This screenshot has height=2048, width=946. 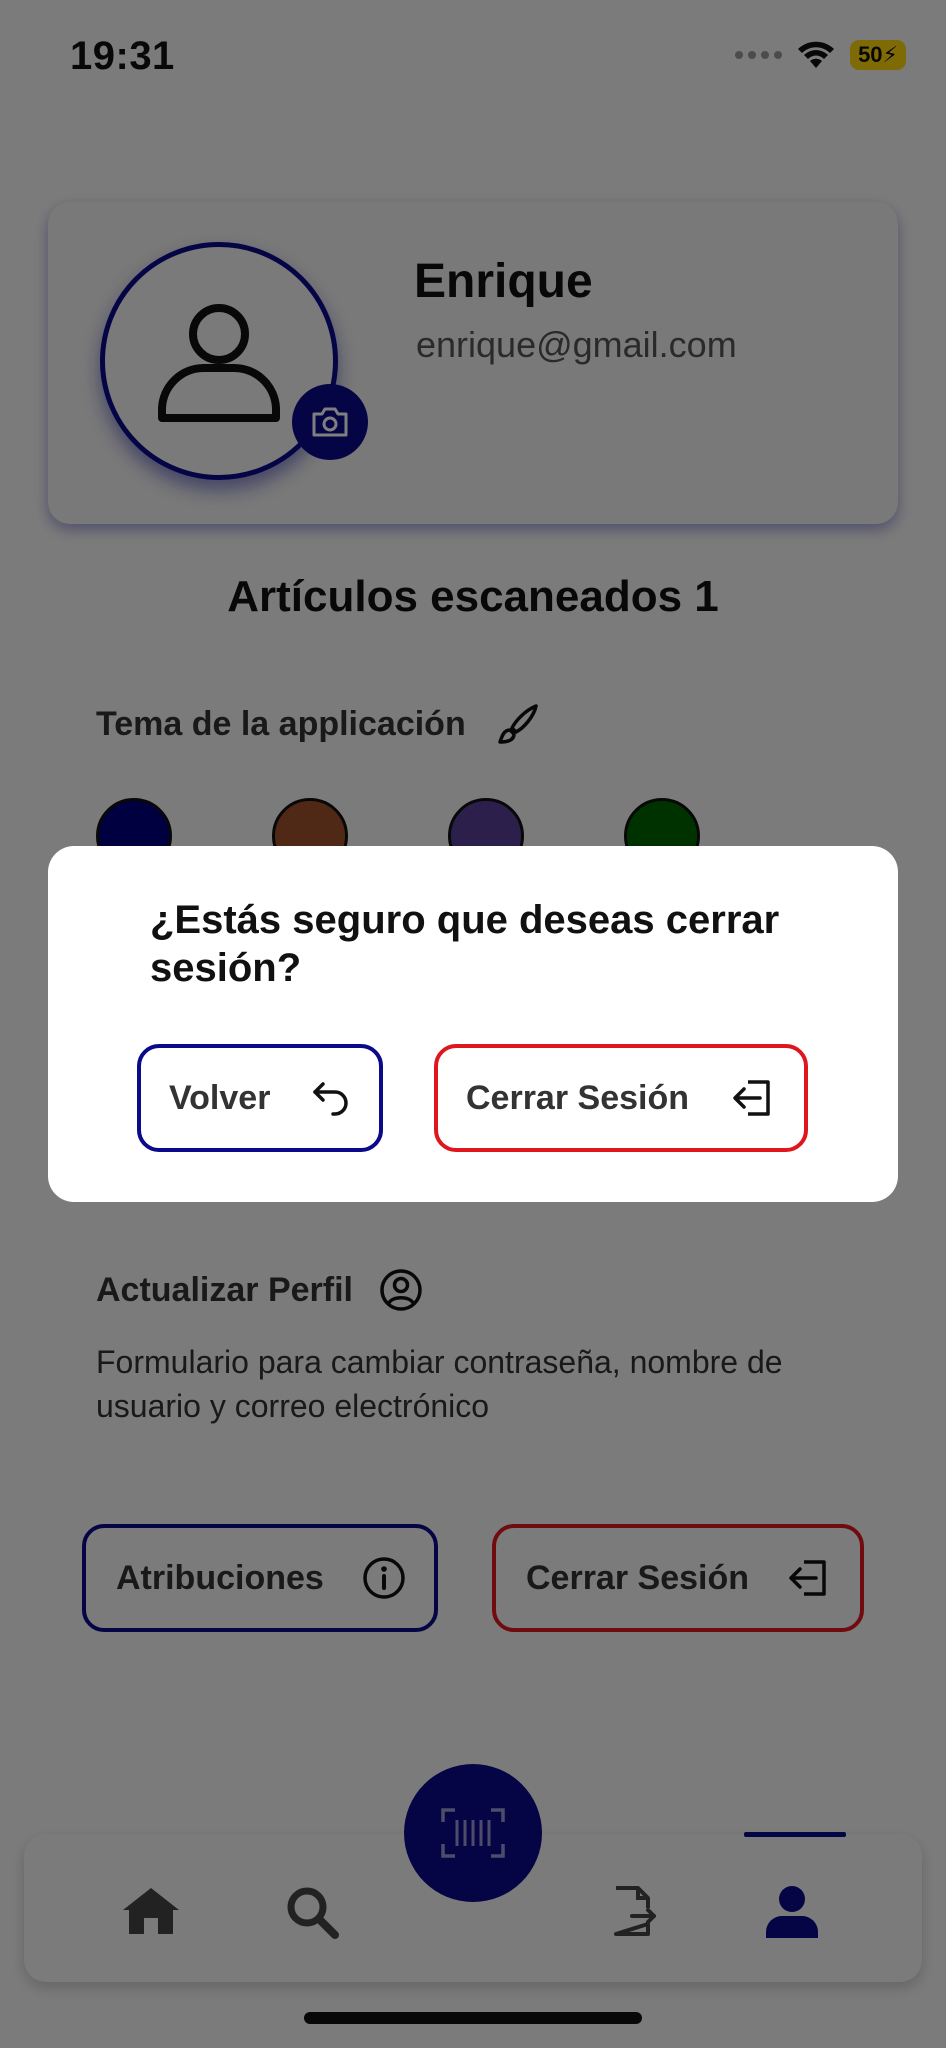 What do you see at coordinates (465, 944) in the screenshot?
I see `dialog-question: ¿Estás seguro que deseas cerrar sesión?` at bounding box center [465, 944].